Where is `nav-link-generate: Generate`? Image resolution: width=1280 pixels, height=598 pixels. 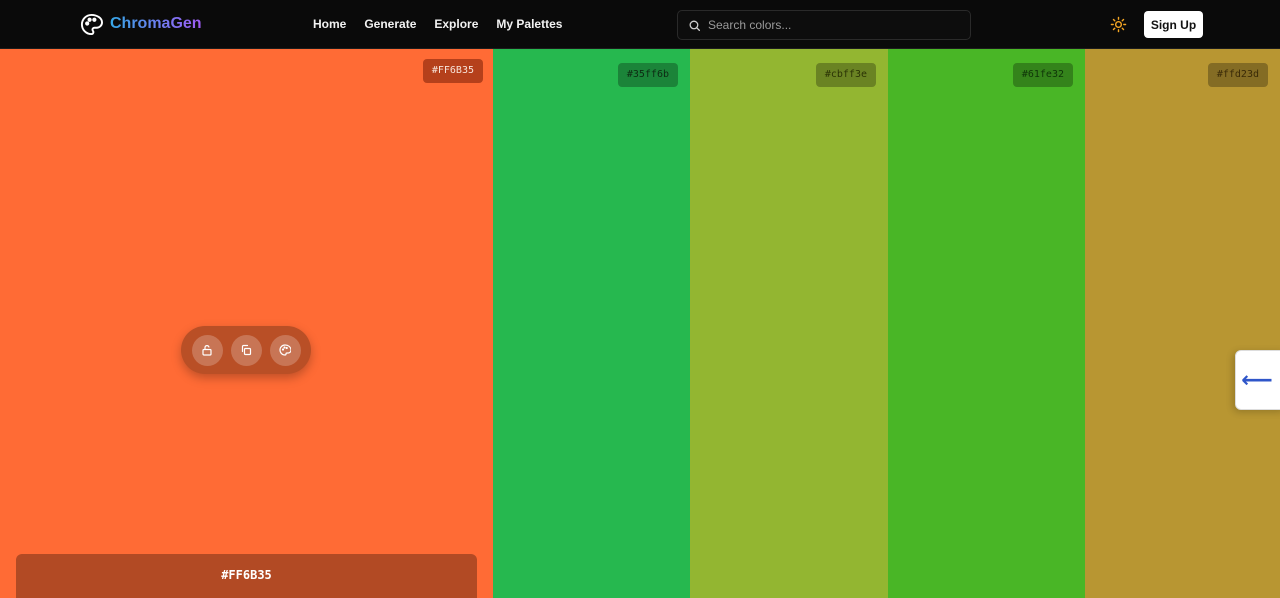 nav-link-generate: Generate is located at coordinates (390, 24).